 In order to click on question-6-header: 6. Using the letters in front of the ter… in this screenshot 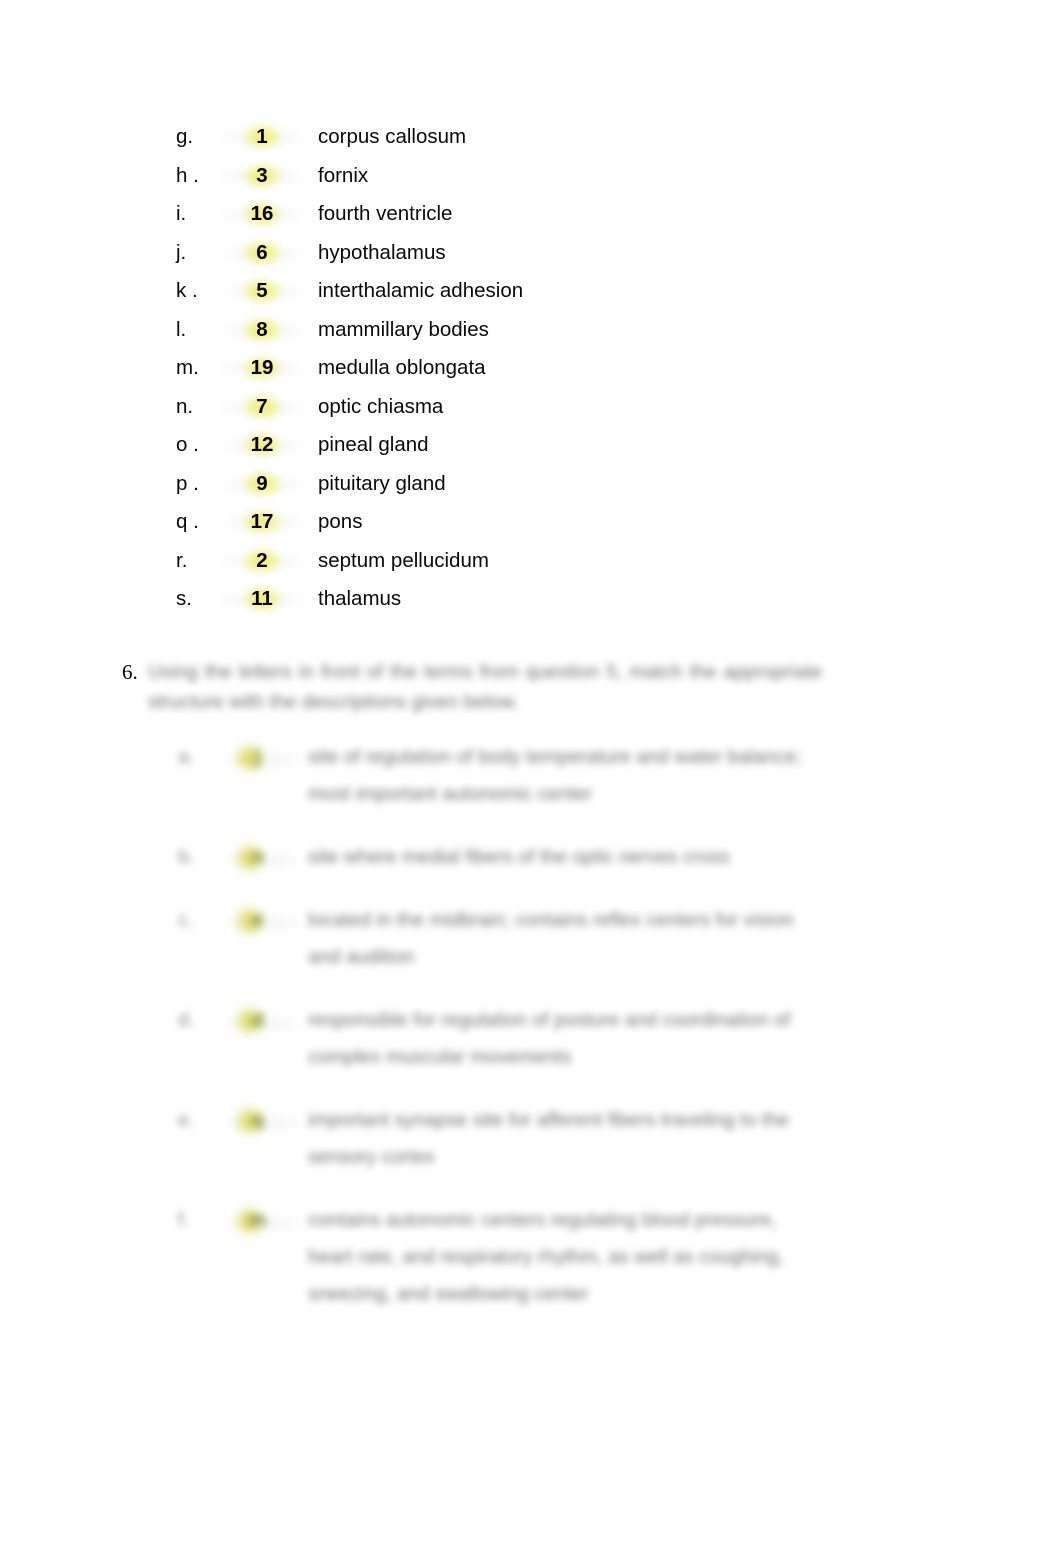, I will do `click(472, 687)`.